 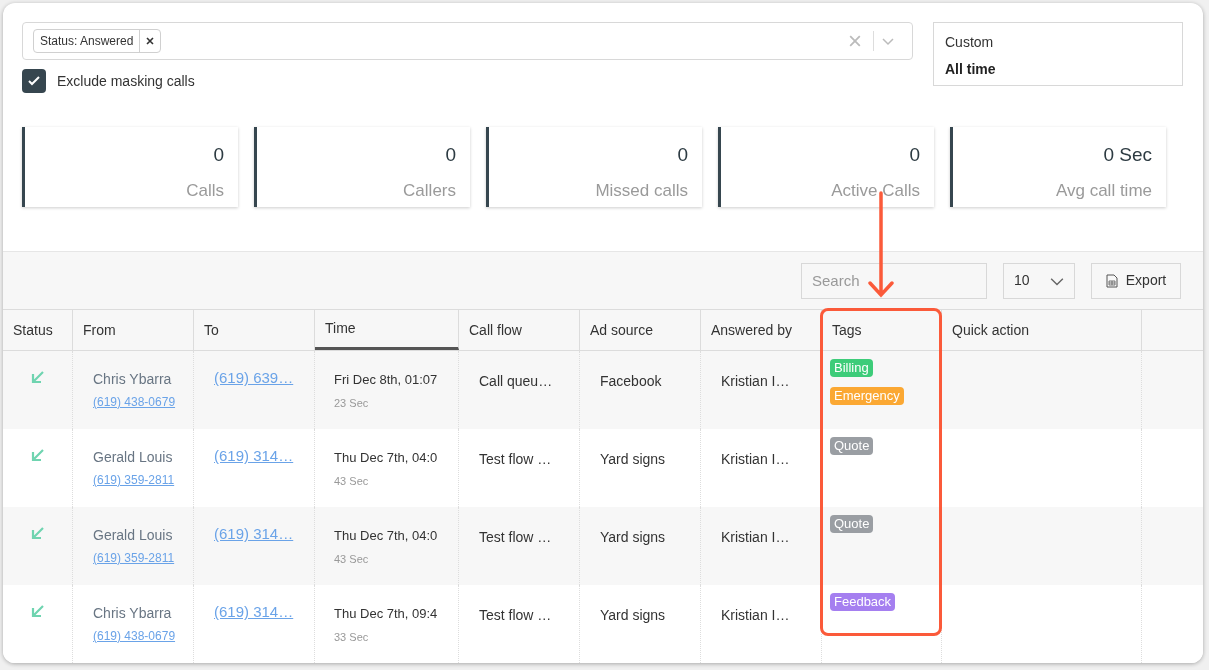 What do you see at coordinates (386, 380) in the screenshot?
I see `call-time: Fri Dec 8th, 01:07` at bounding box center [386, 380].